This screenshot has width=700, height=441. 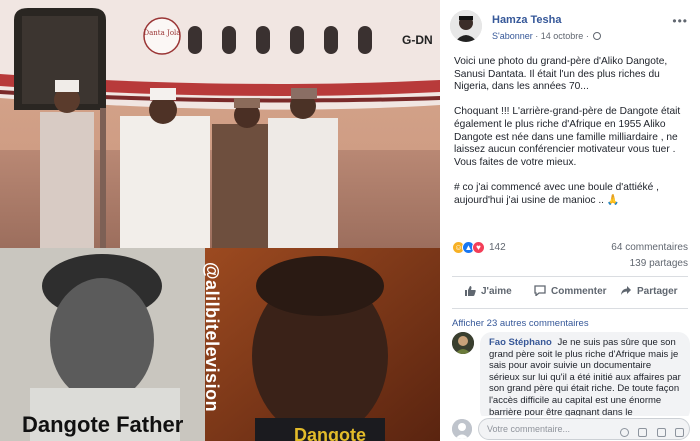 I want to click on commenter-avatar, so click(x=463, y=343).